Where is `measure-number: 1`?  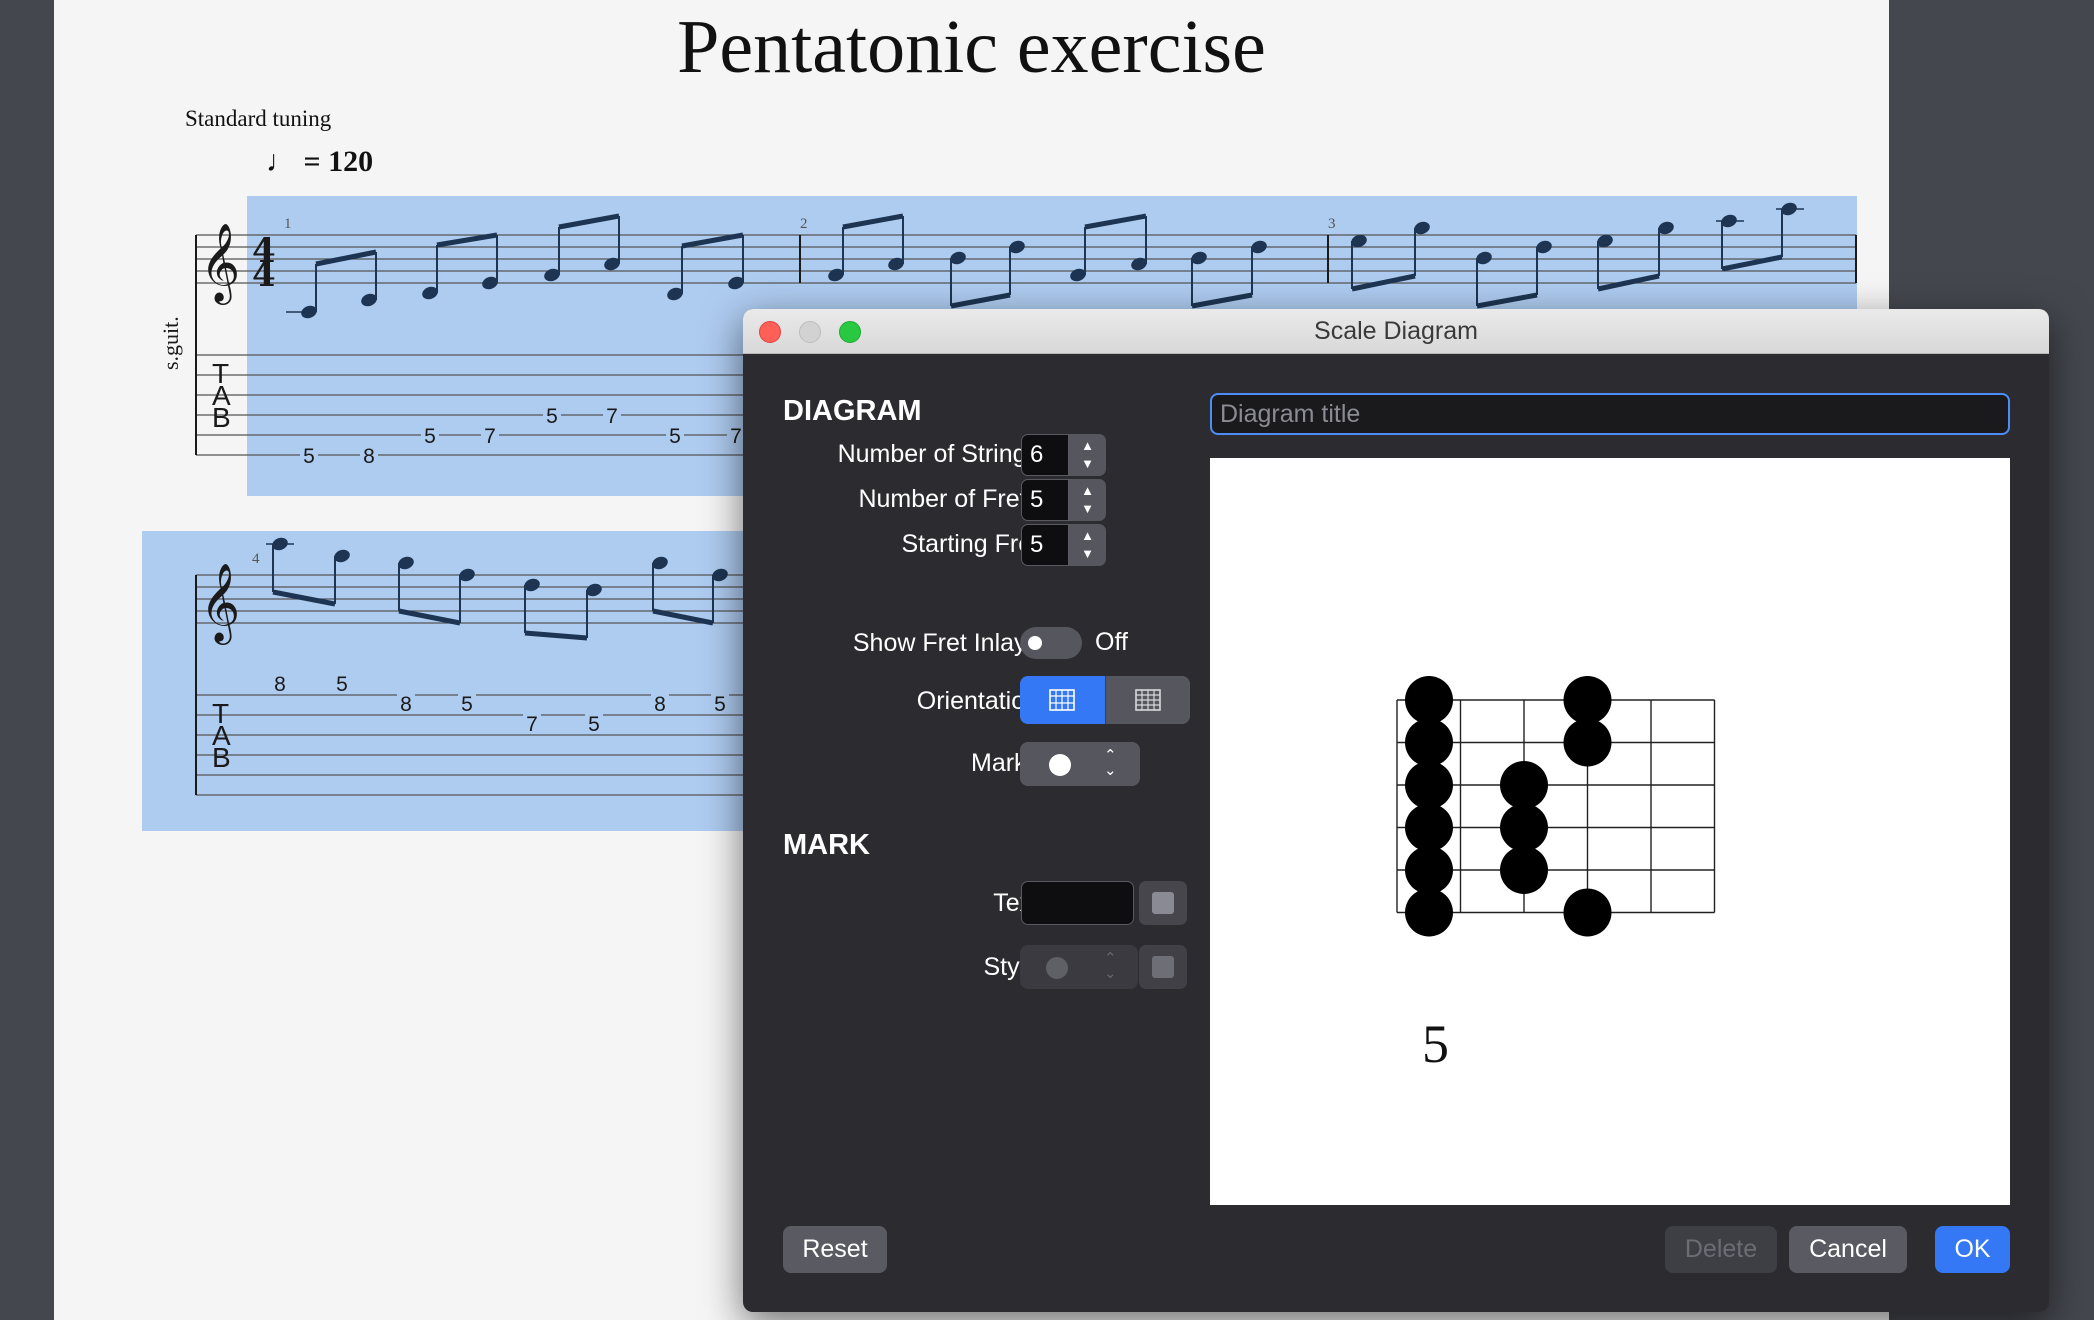
measure-number: 1 is located at coordinates (288, 224).